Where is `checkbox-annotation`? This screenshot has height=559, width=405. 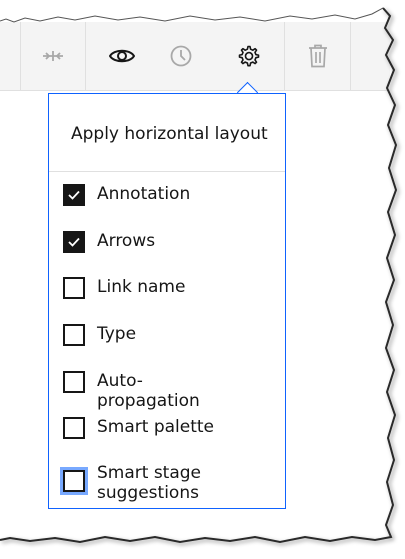
checkbox-annotation is located at coordinates (74, 195).